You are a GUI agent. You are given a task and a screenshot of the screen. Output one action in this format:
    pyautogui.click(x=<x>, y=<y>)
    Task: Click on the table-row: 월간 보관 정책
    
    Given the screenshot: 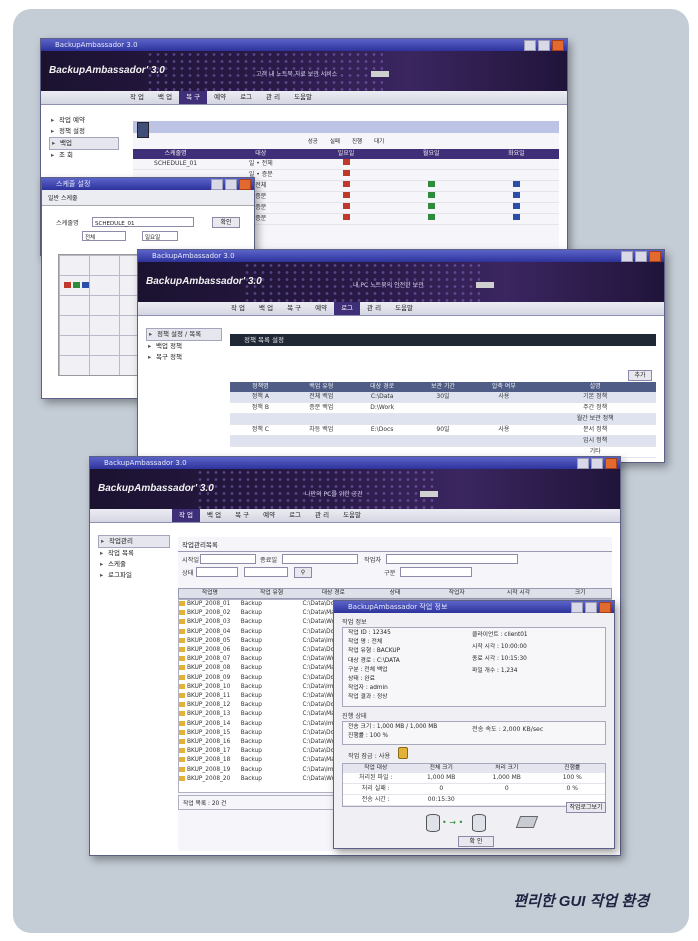 What is the action you would take?
    pyautogui.click(x=443, y=419)
    